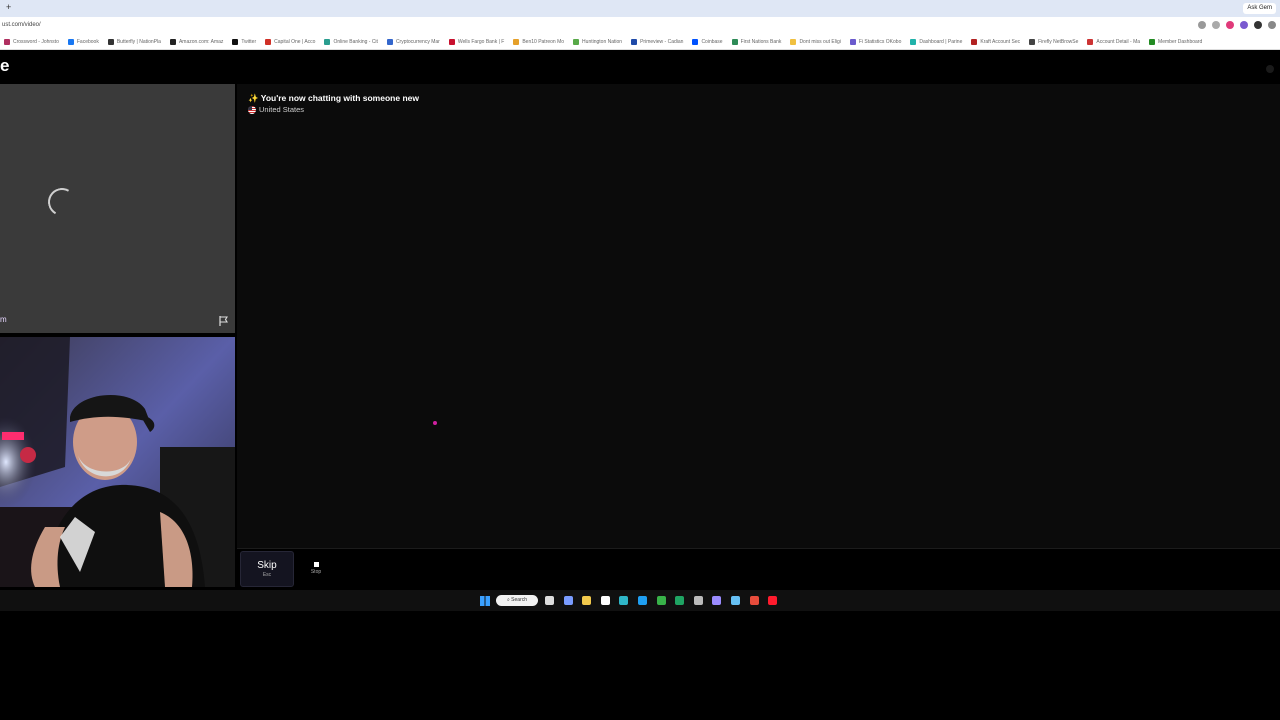  What do you see at coordinates (282, 109) in the screenshot?
I see `country-label: United States` at bounding box center [282, 109].